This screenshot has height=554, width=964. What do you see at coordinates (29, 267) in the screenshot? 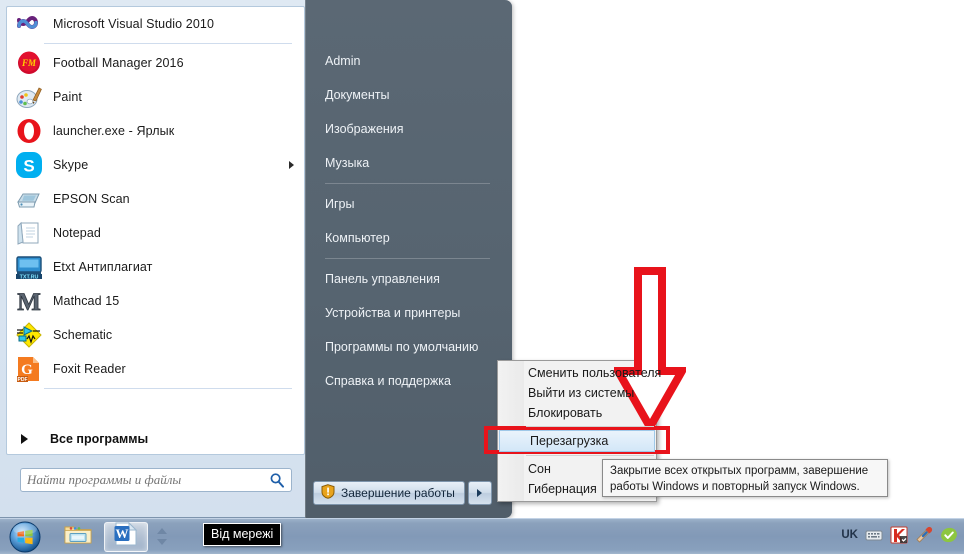
I see `etxt-antiplagiat-icon: TXT.RU` at bounding box center [29, 267].